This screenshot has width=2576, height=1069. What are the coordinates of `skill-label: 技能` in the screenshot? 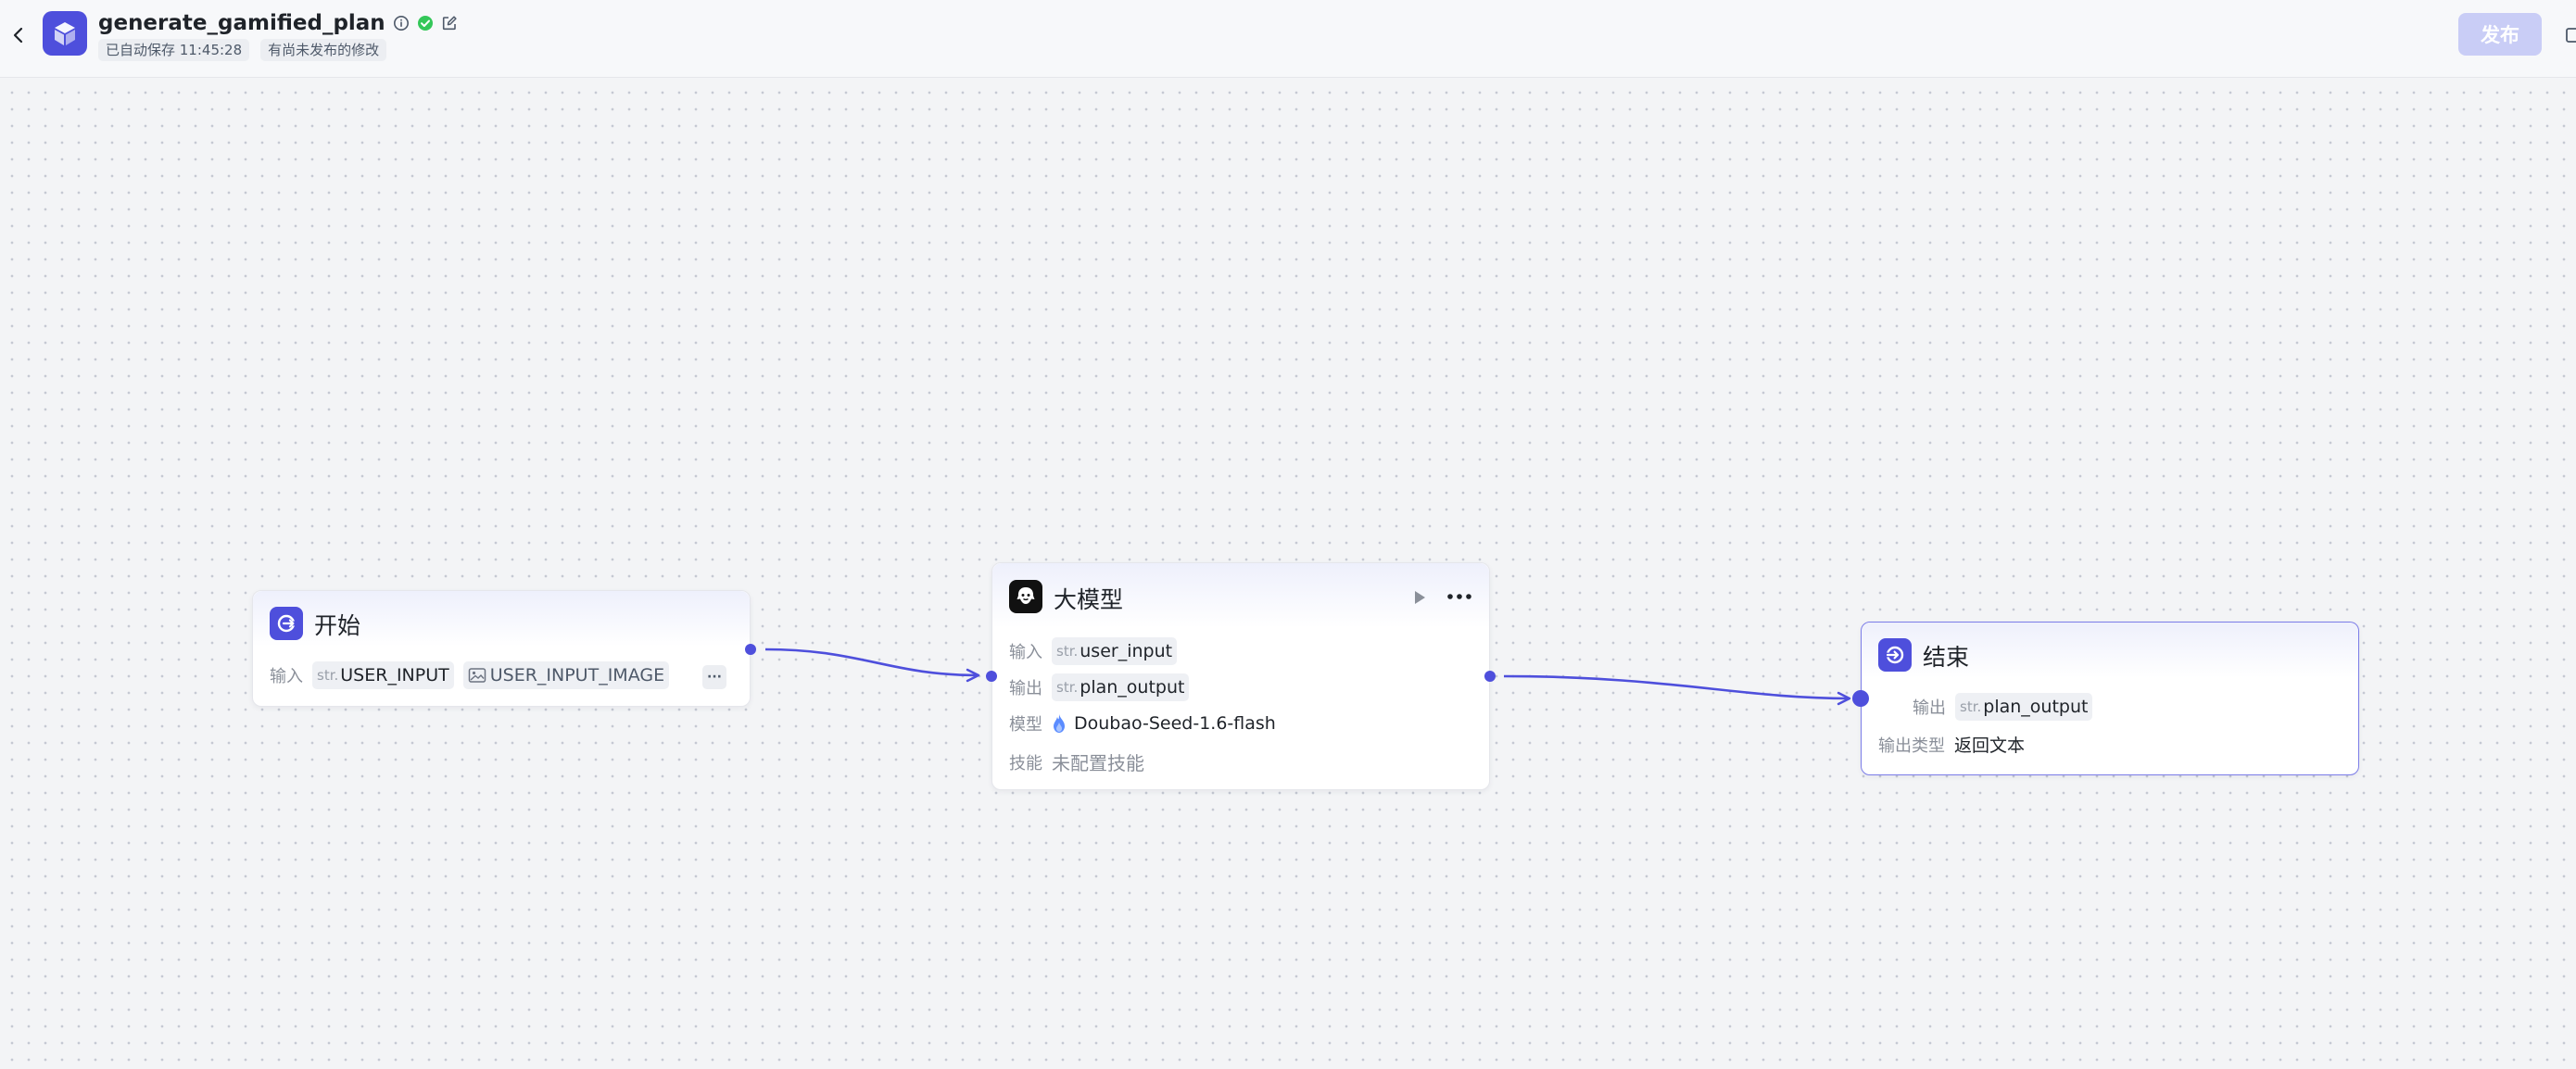 It's located at (1025, 763).